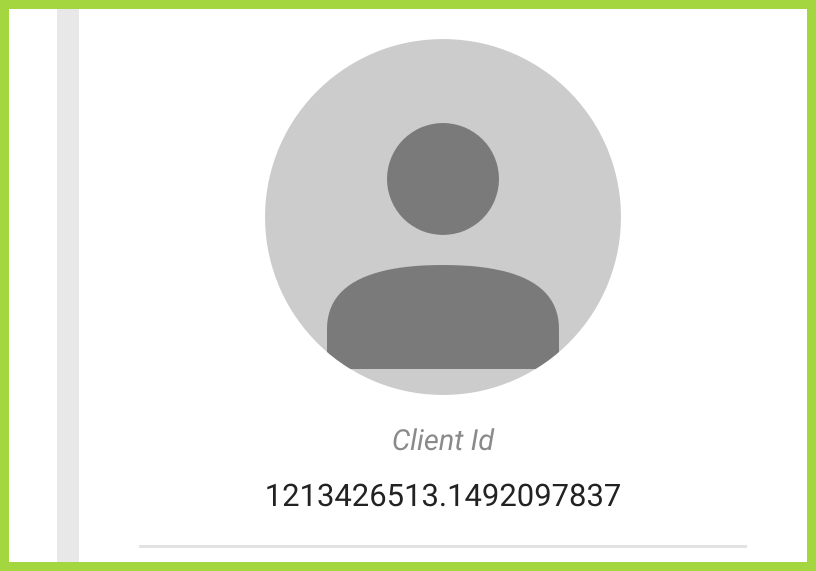 The width and height of the screenshot is (816, 571). Describe the element at coordinates (443, 441) in the screenshot. I see `client-id-label: Client Id` at that location.